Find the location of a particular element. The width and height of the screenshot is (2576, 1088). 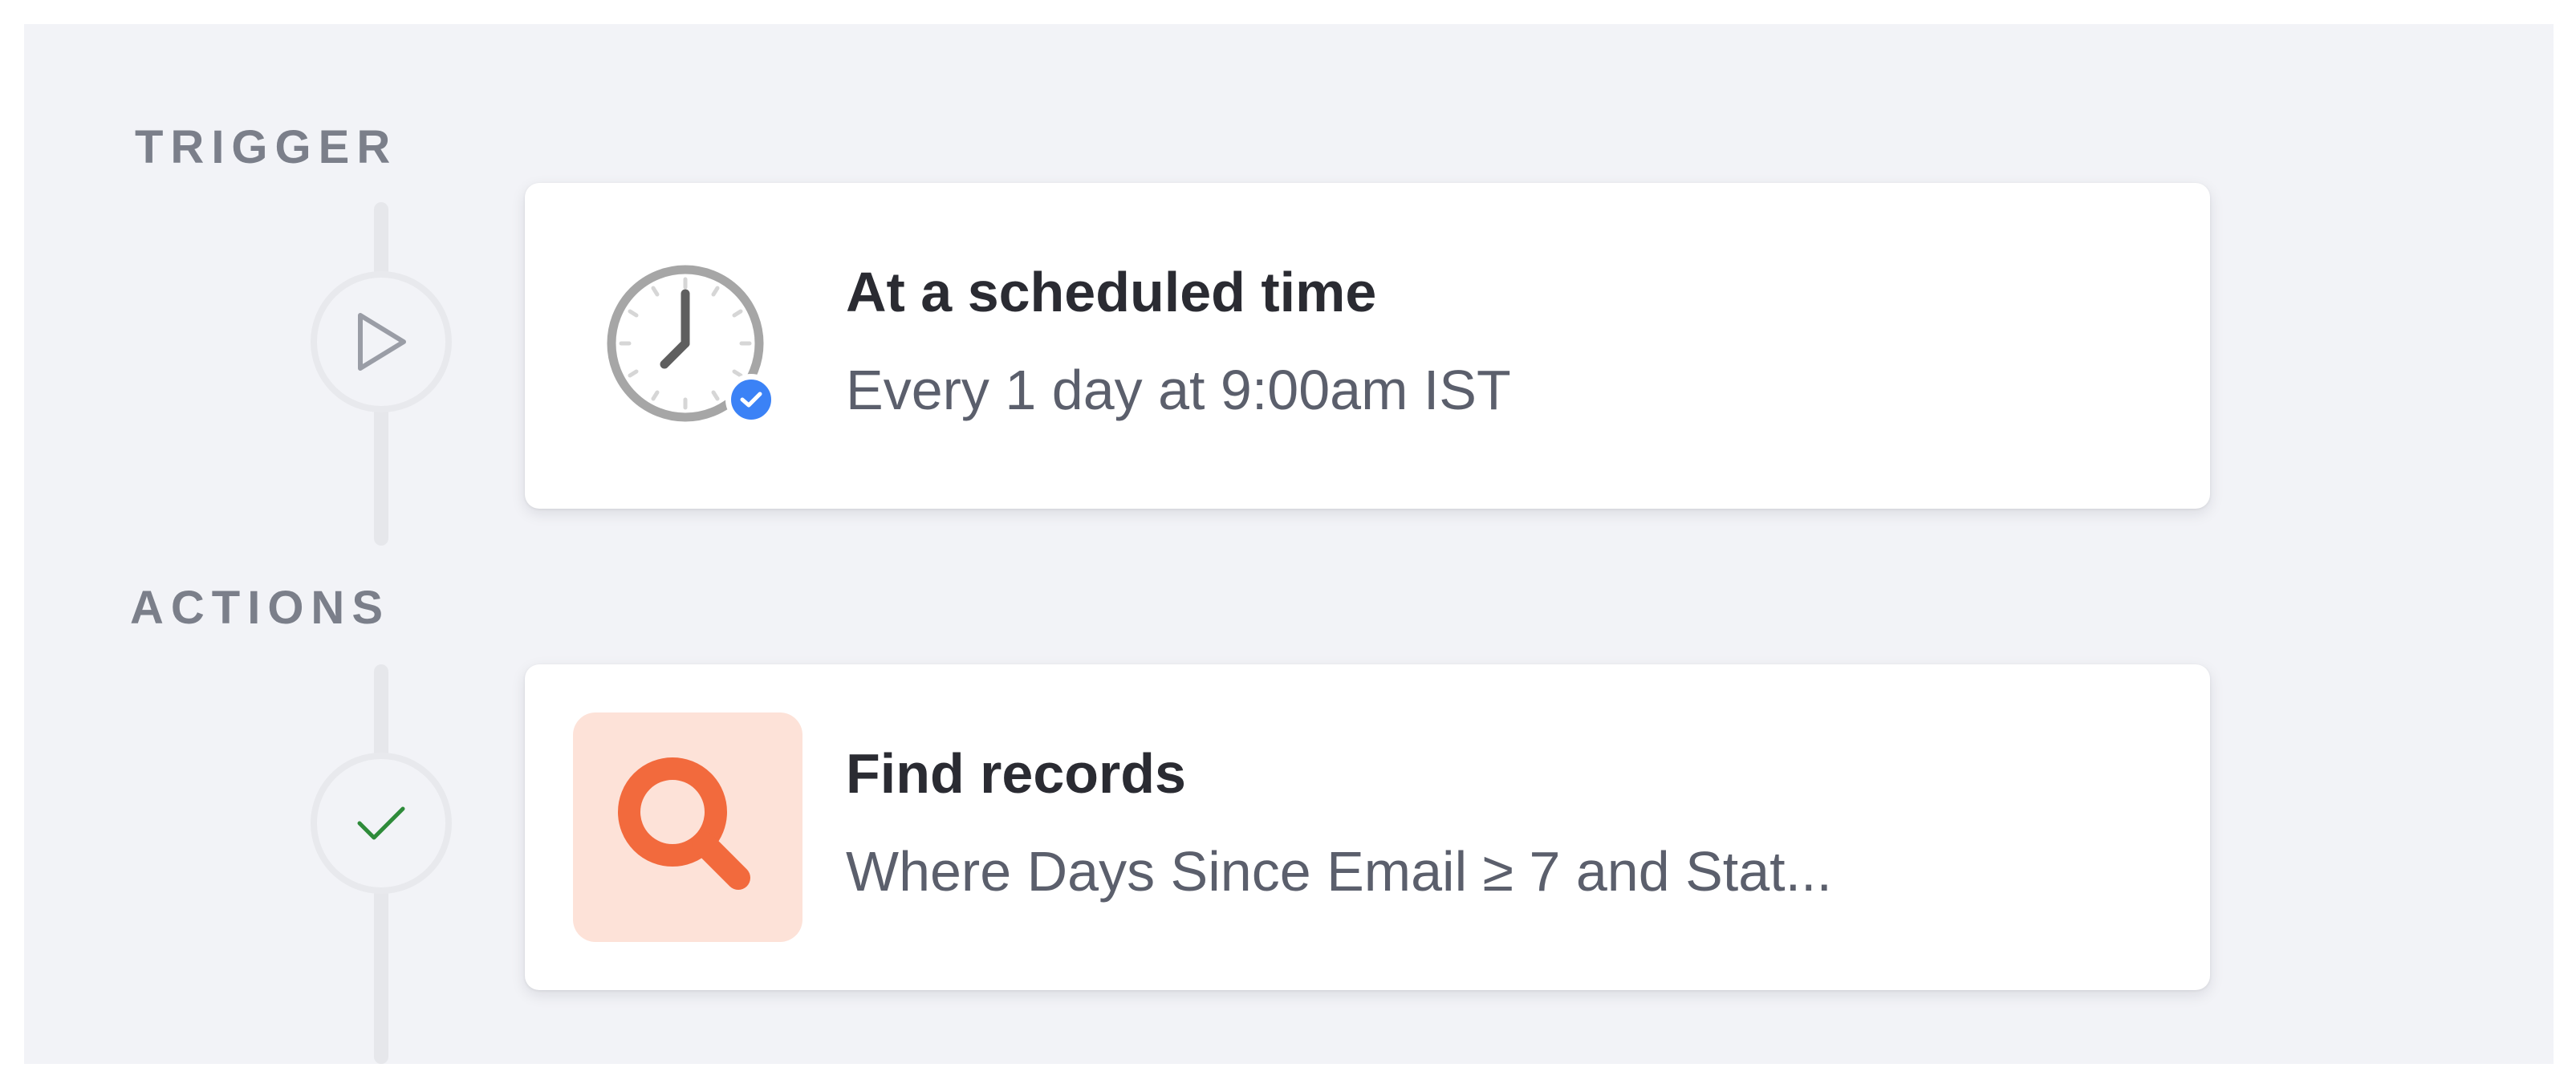

trigger-step-description: Every 1 day at 9:00am IST is located at coordinates (1178, 390).